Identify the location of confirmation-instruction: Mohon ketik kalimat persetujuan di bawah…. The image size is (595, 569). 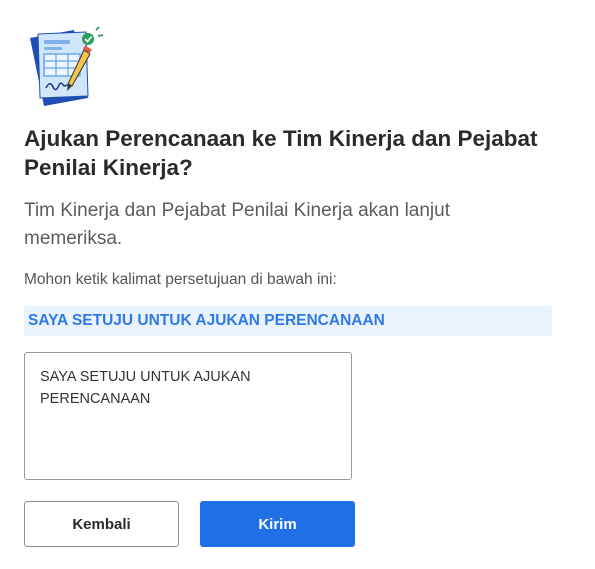
(180, 279).